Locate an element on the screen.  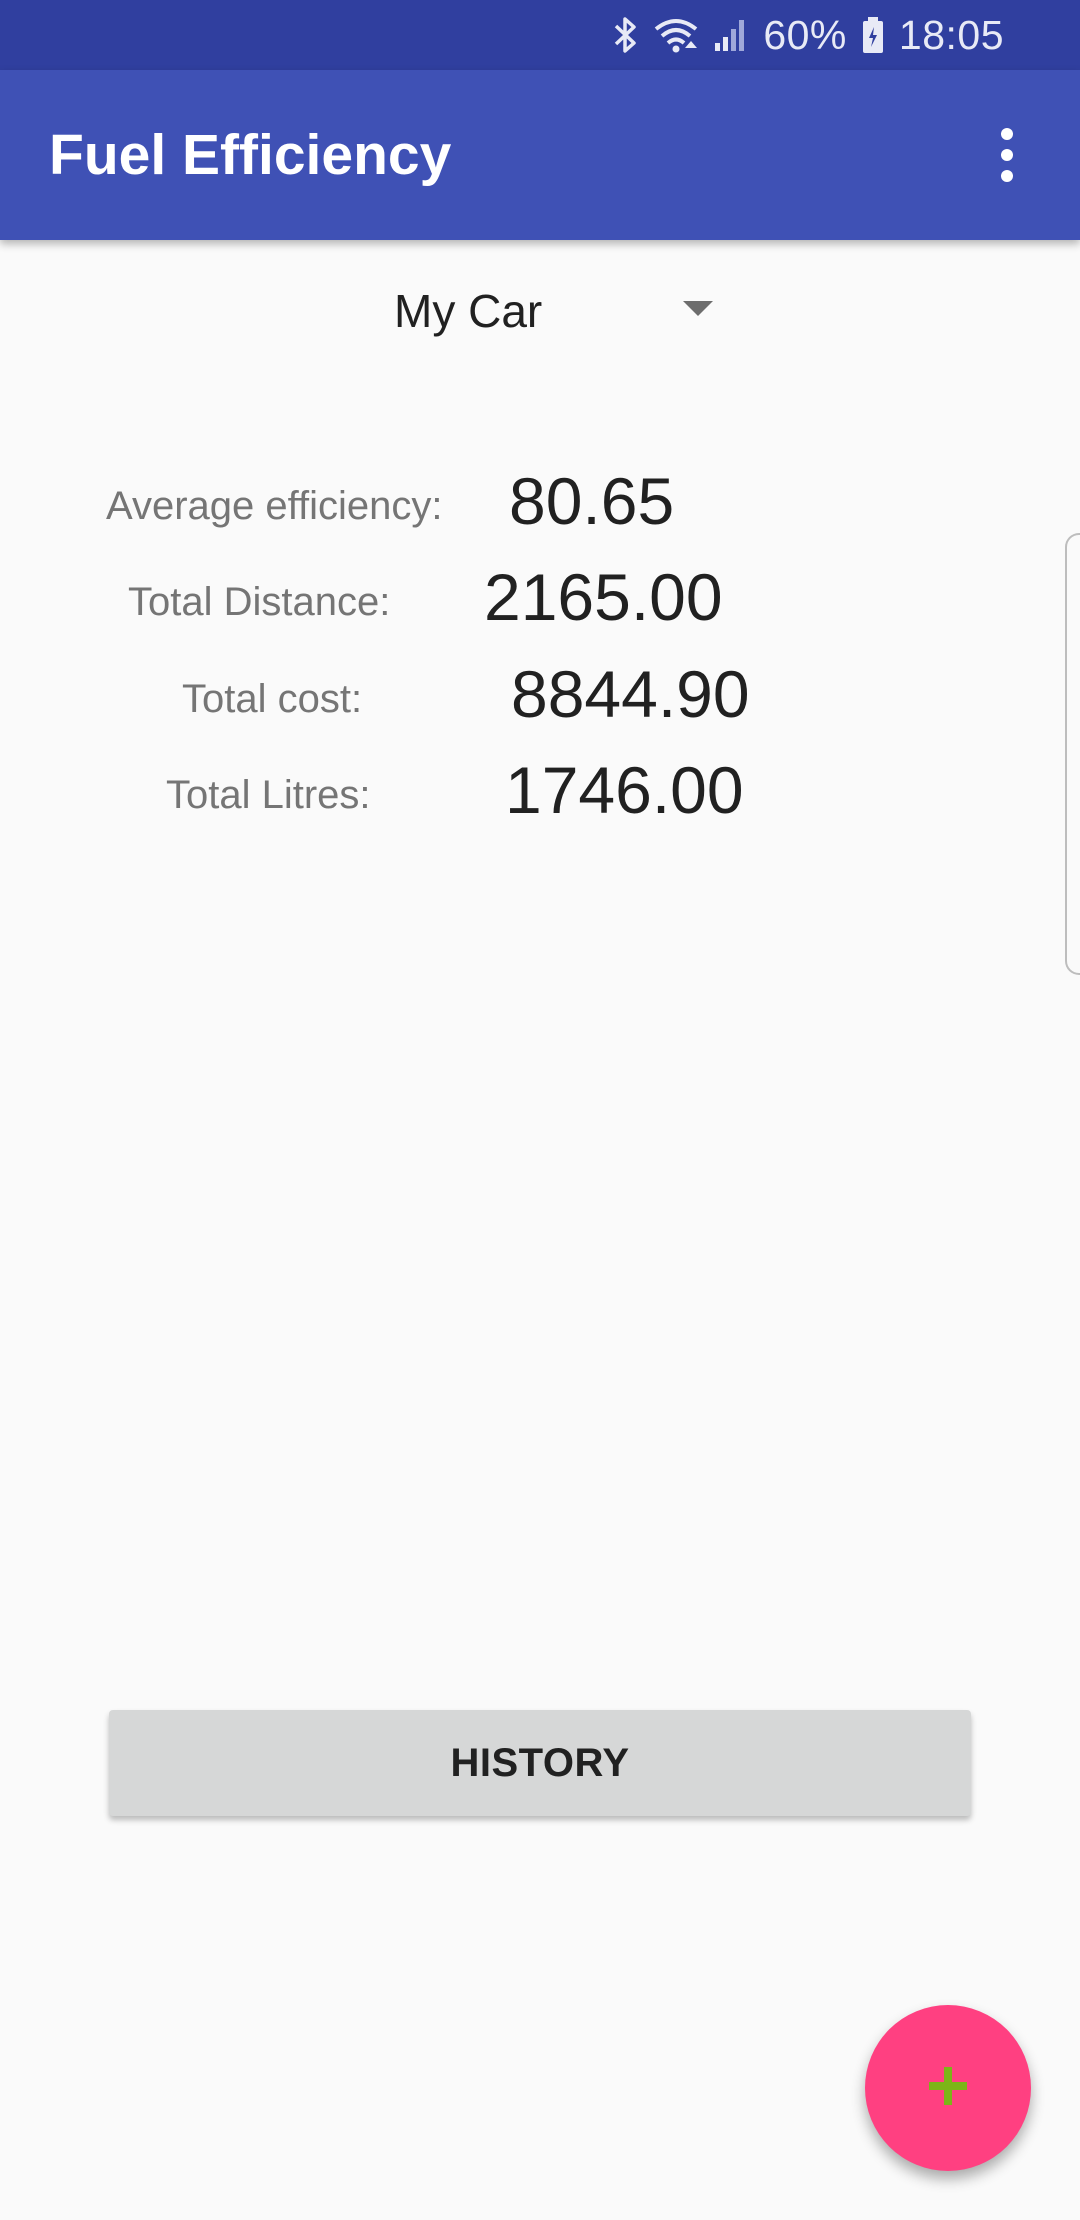
more-vert-icon is located at coordinates (1007, 155).